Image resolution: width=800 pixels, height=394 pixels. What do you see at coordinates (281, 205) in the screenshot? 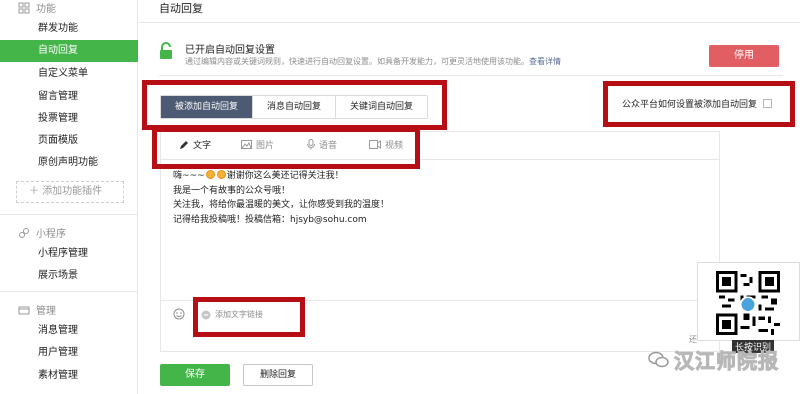
I see `content-line: 关注我，将给你最温暖的美文，让你感受到我的温度！` at bounding box center [281, 205].